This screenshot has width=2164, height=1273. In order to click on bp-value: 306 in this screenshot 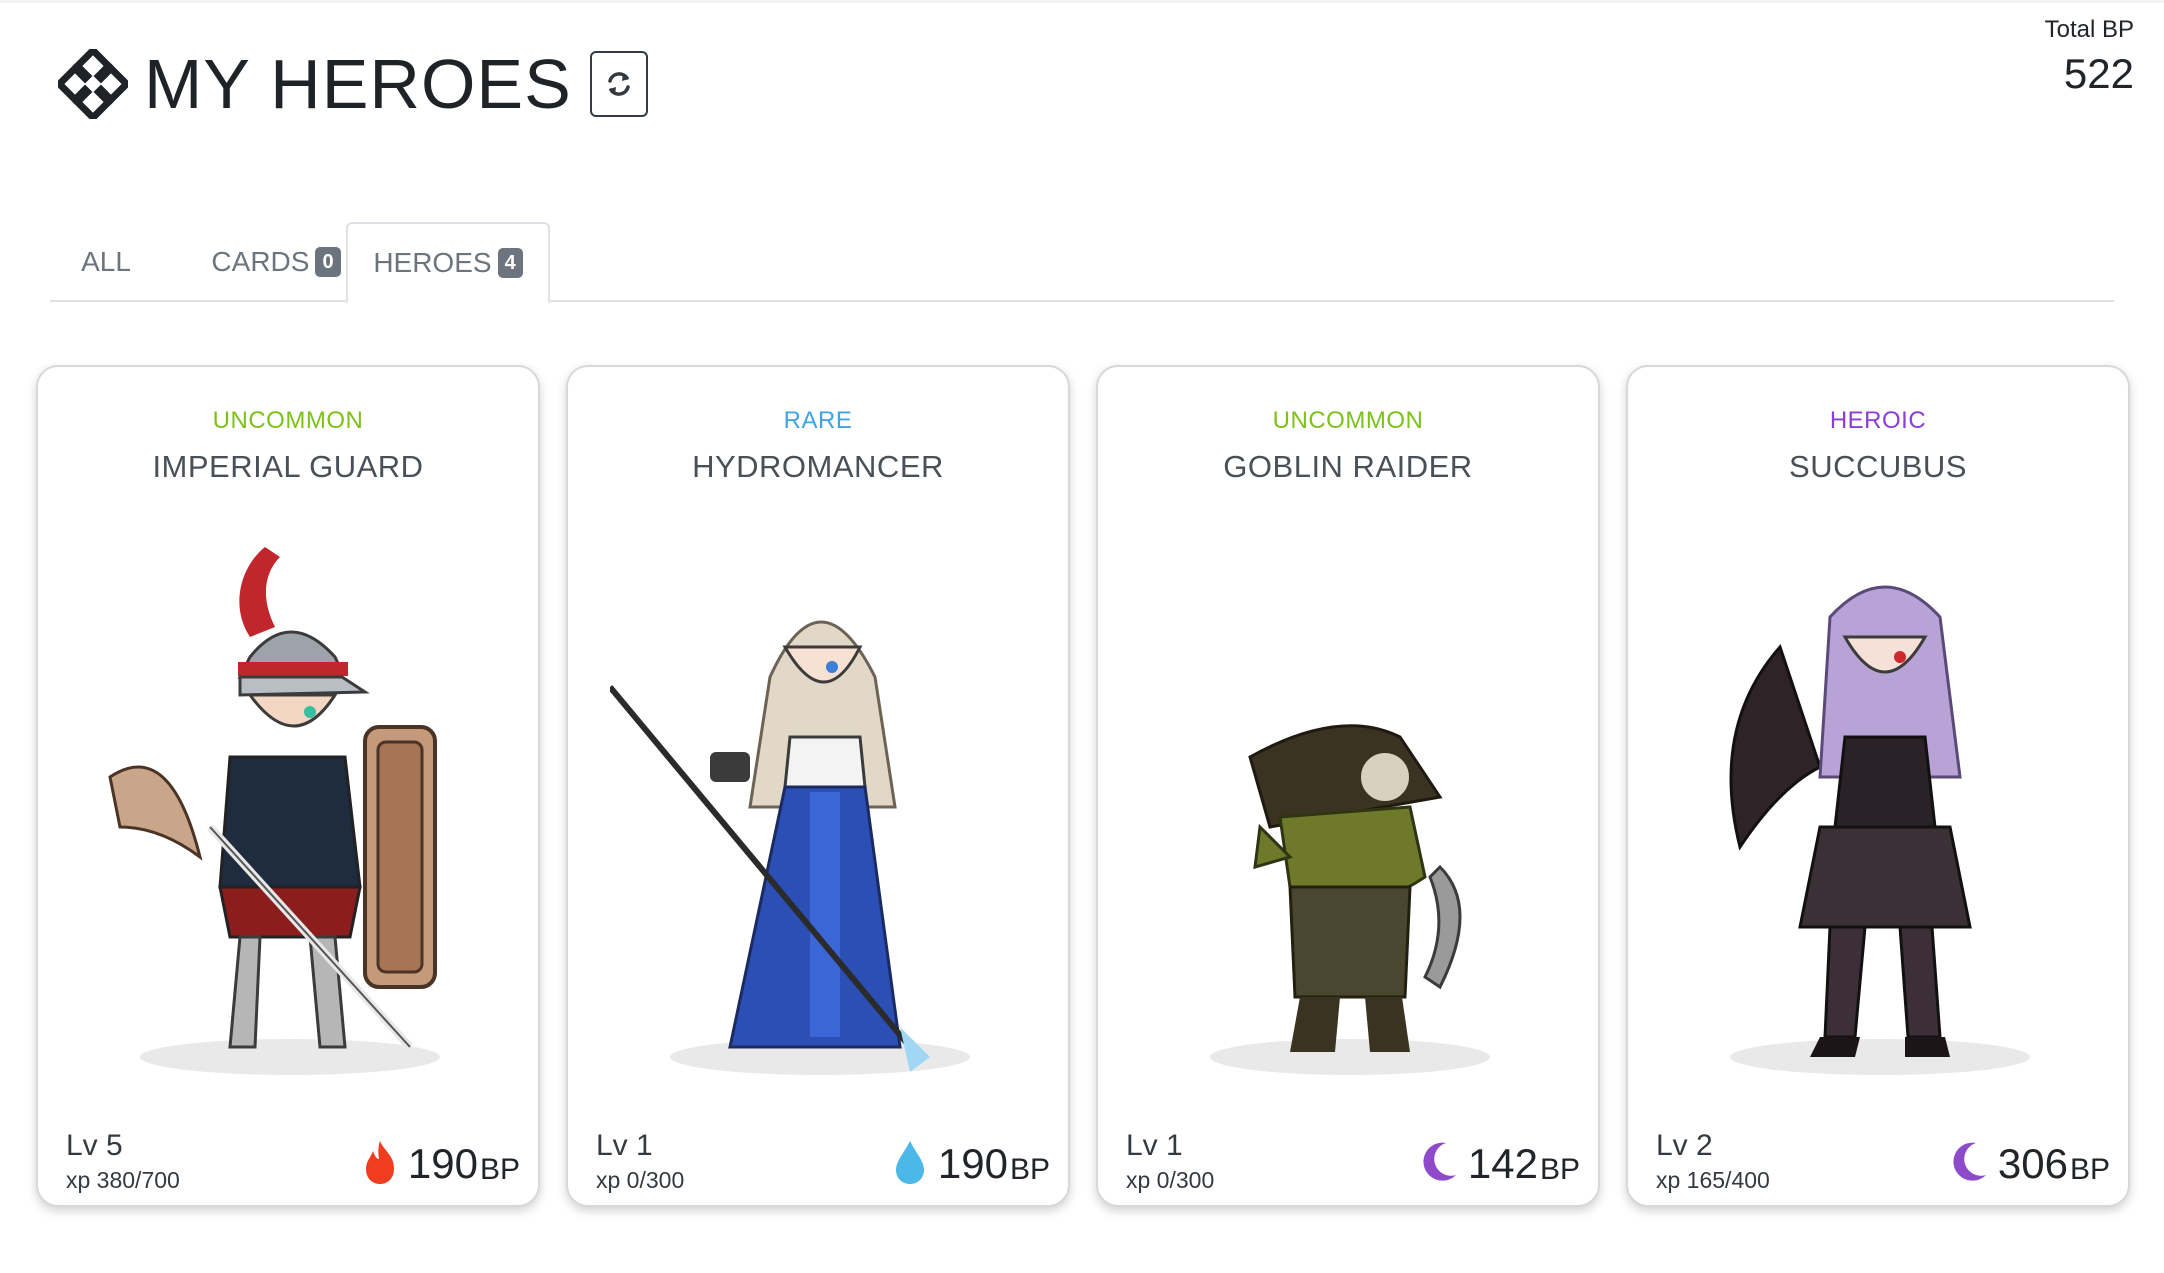, I will do `click(2032, 1163)`.